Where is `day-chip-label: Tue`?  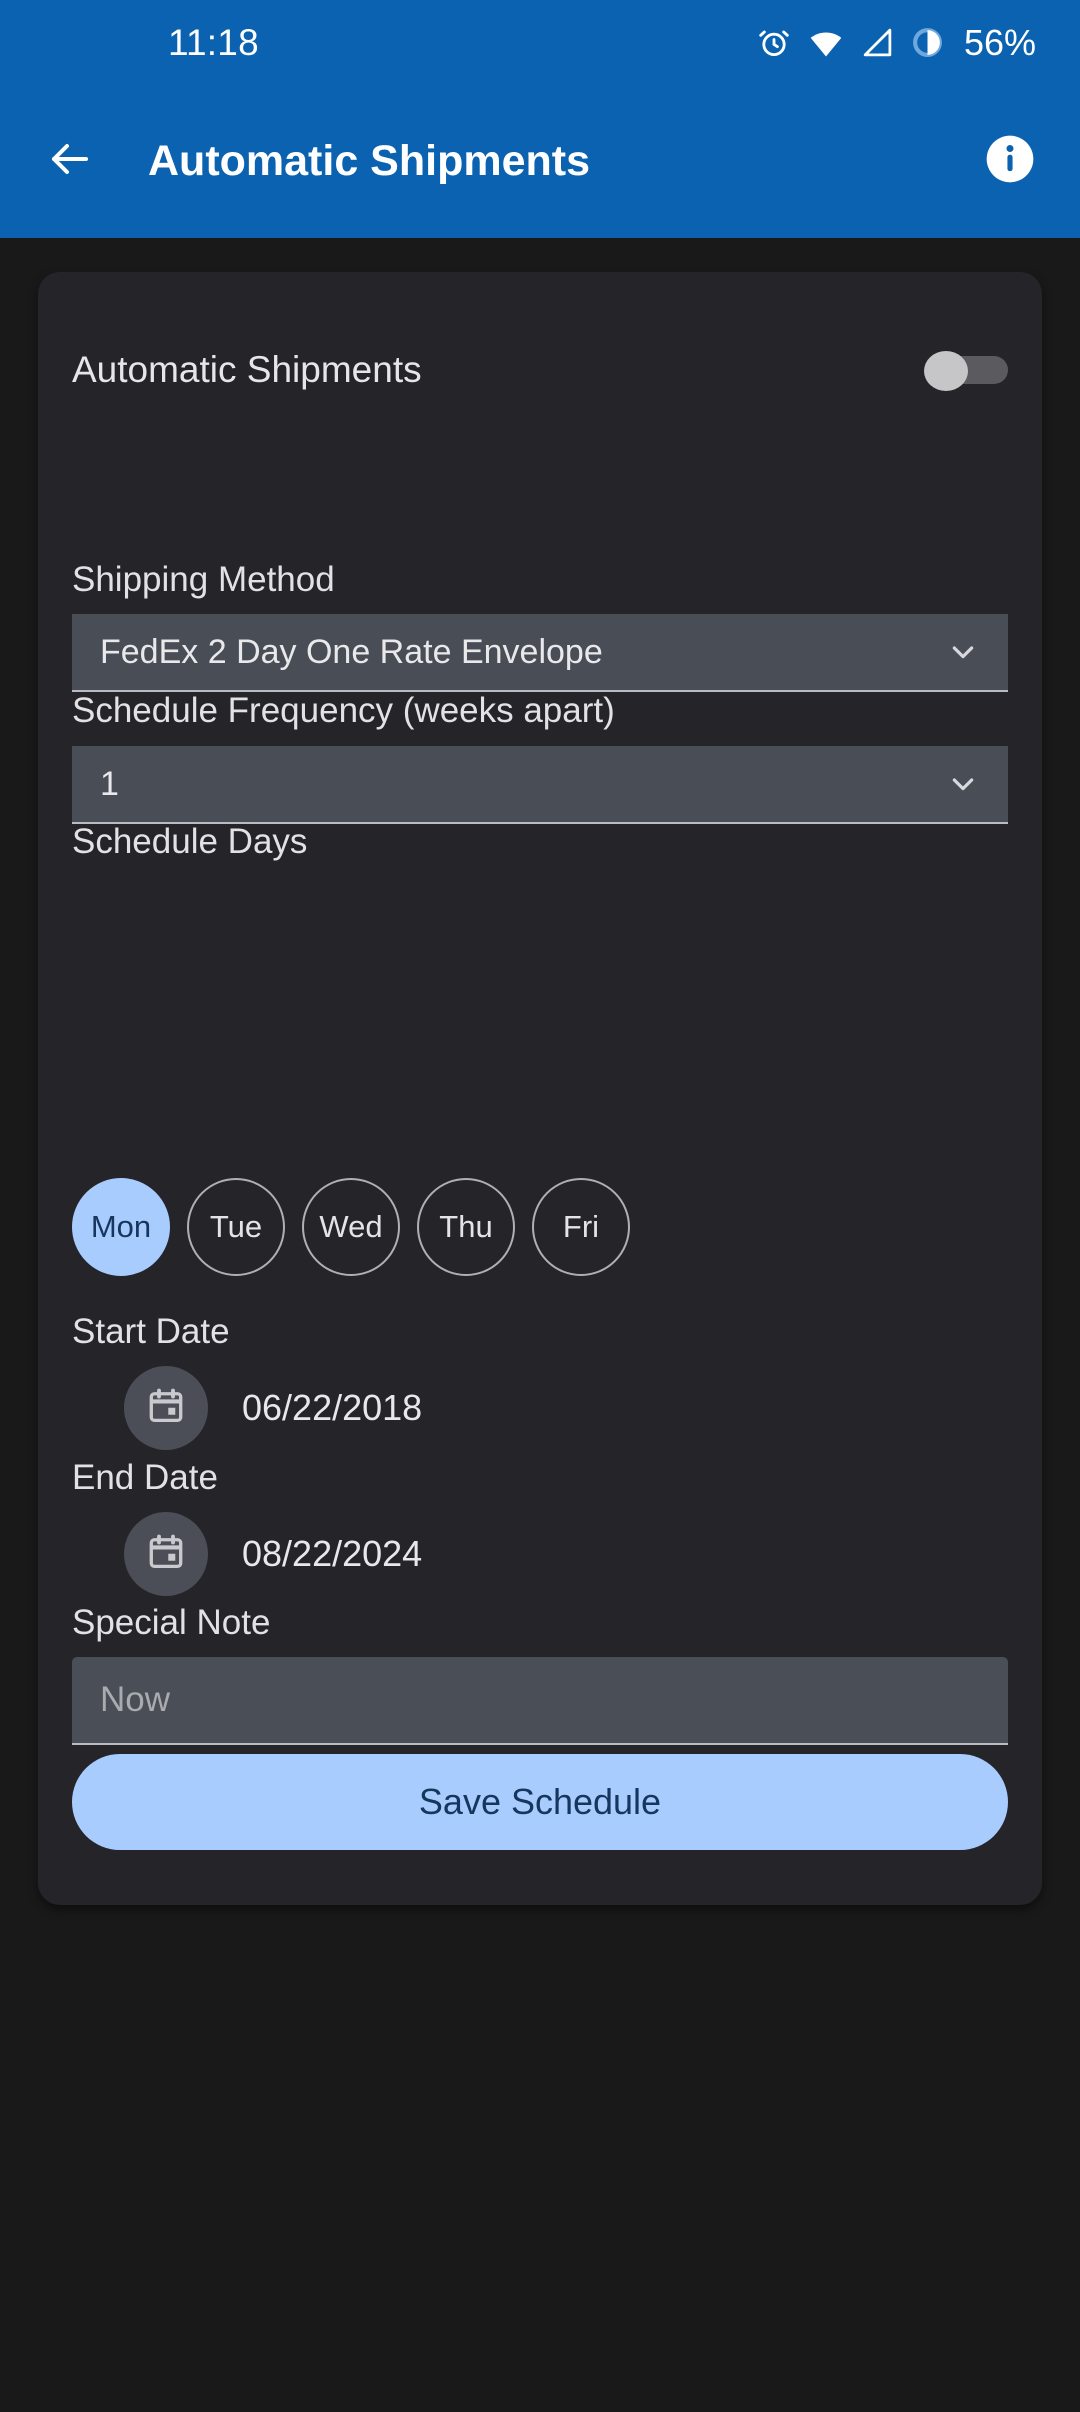 day-chip-label: Tue is located at coordinates (236, 1226).